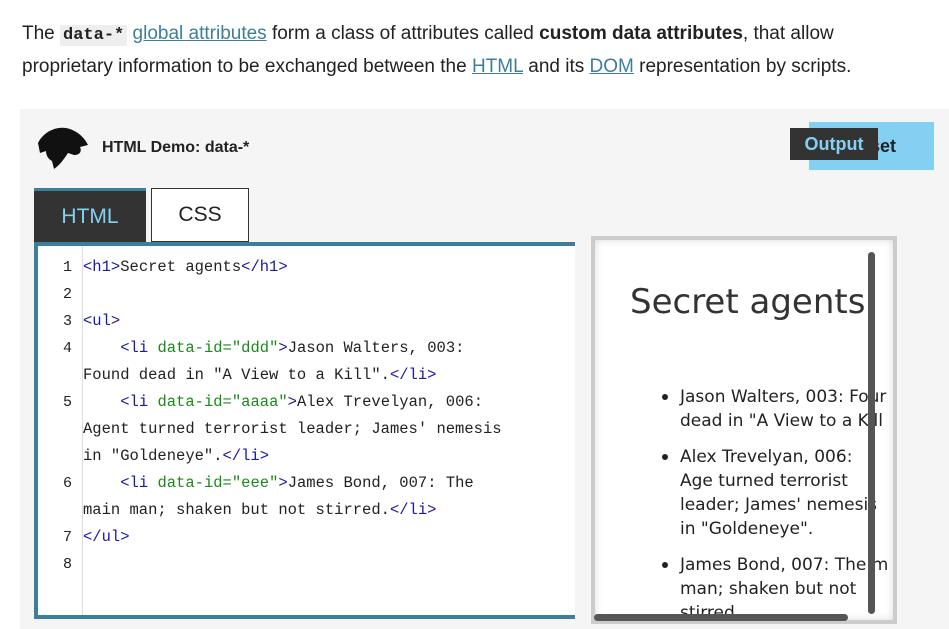 The image size is (949, 629). Describe the element at coordinates (94, 35) in the screenshot. I see `data-attr-code: data-*` at that location.